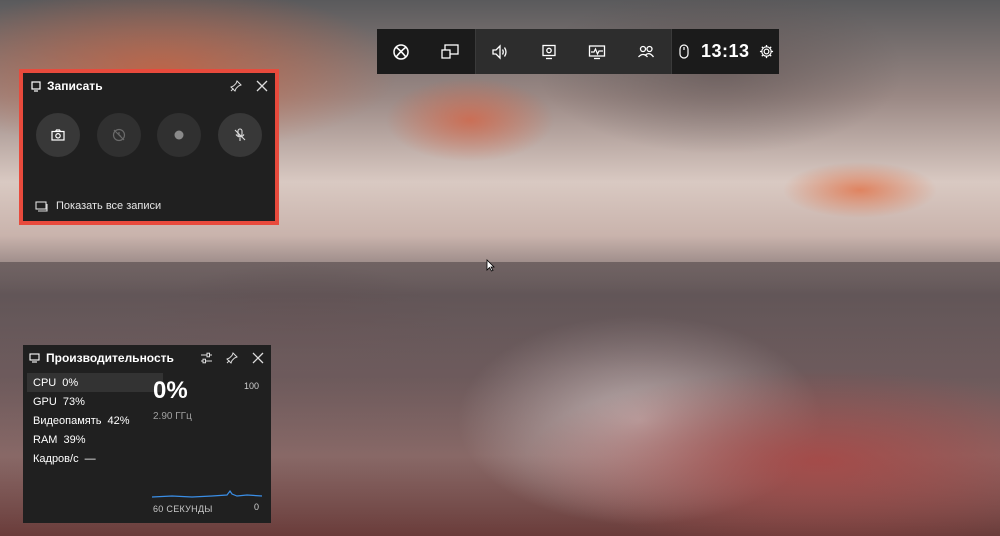 This screenshot has height=536, width=1000. I want to click on performance-widget-icon, so click(34, 358).